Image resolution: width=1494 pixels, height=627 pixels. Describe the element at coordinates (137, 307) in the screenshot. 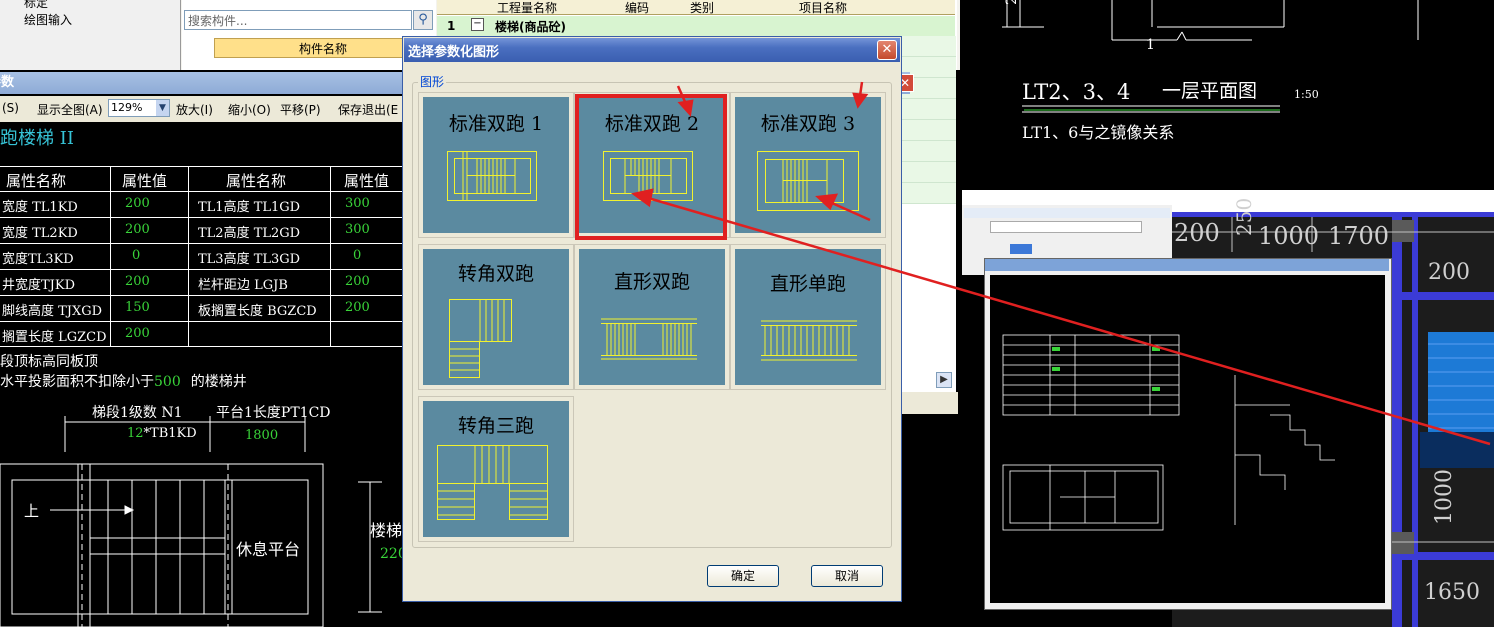

I see `prop-value: 150` at that location.